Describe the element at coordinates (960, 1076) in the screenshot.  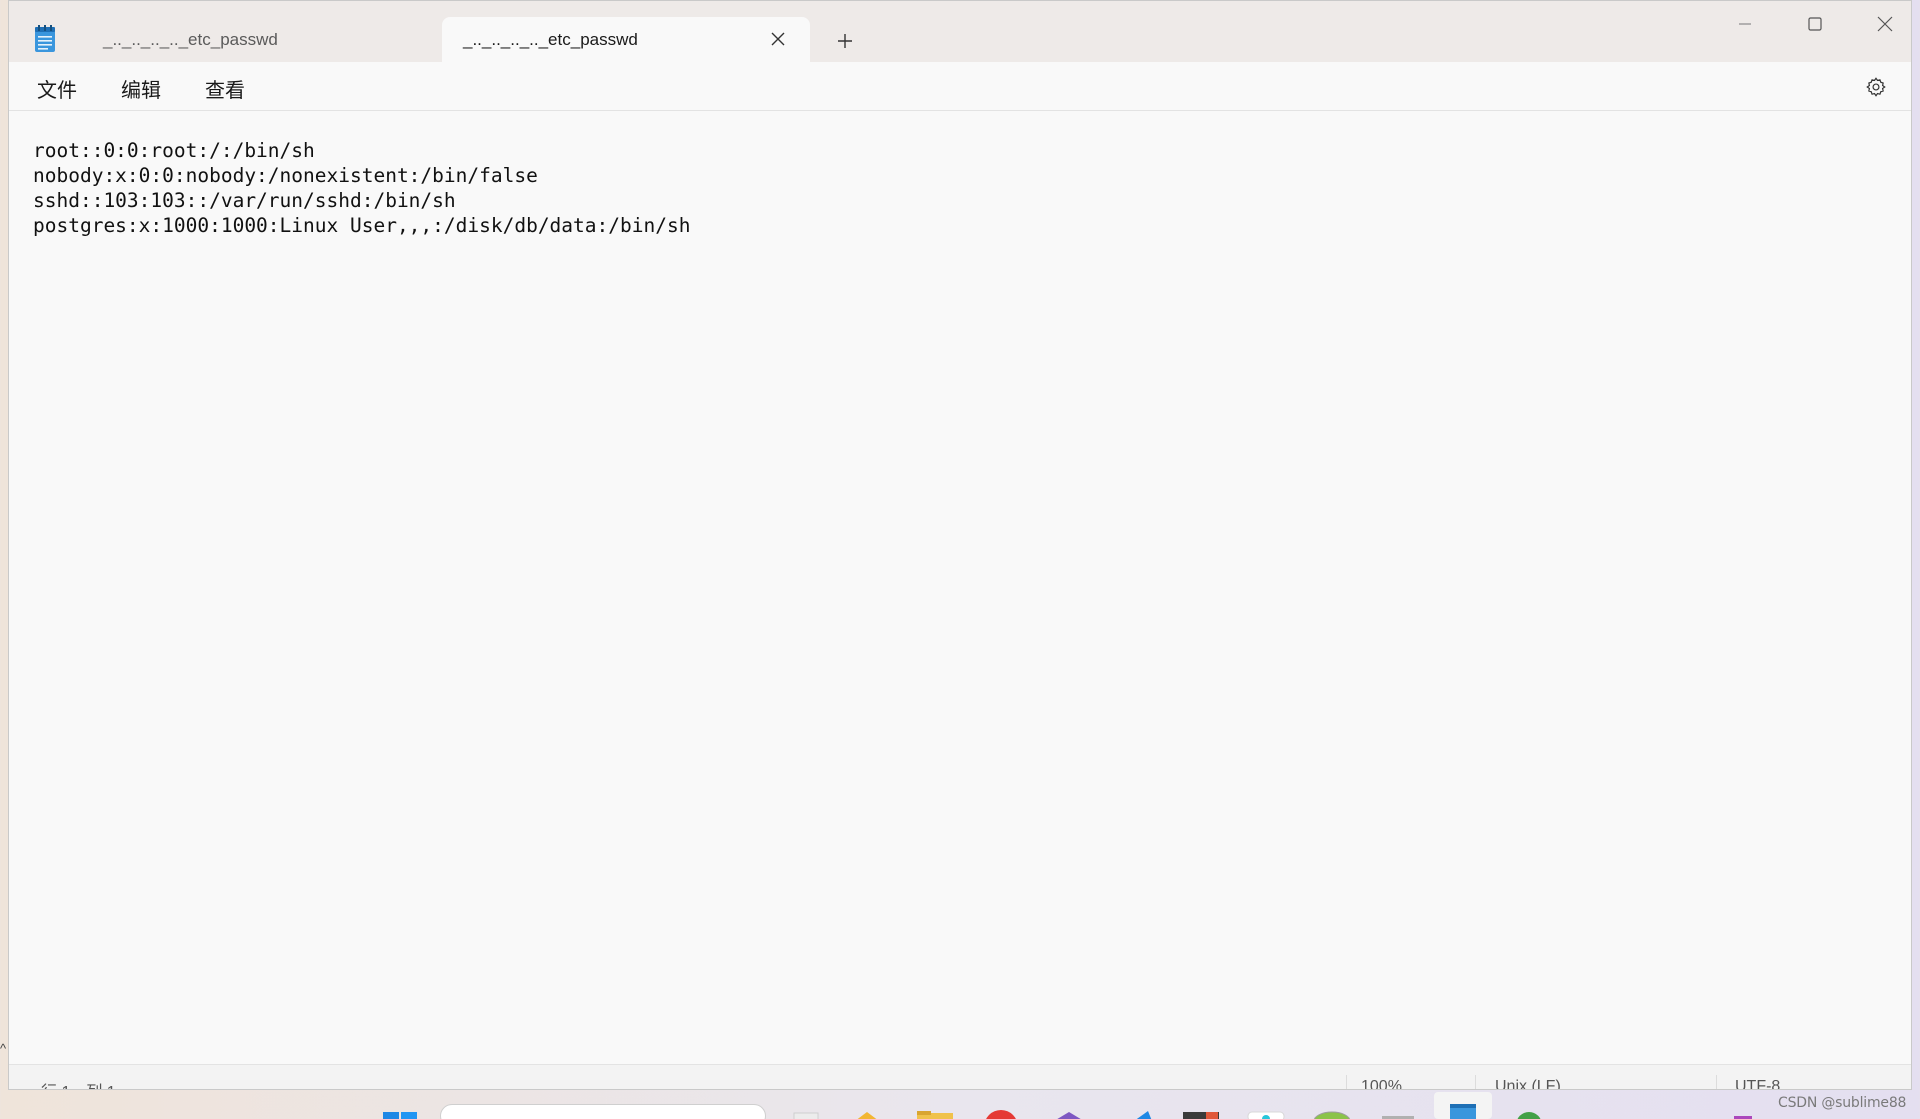
I see `status-bar: 行 1，列 1 100% Unix (LF) UTF-8` at that location.